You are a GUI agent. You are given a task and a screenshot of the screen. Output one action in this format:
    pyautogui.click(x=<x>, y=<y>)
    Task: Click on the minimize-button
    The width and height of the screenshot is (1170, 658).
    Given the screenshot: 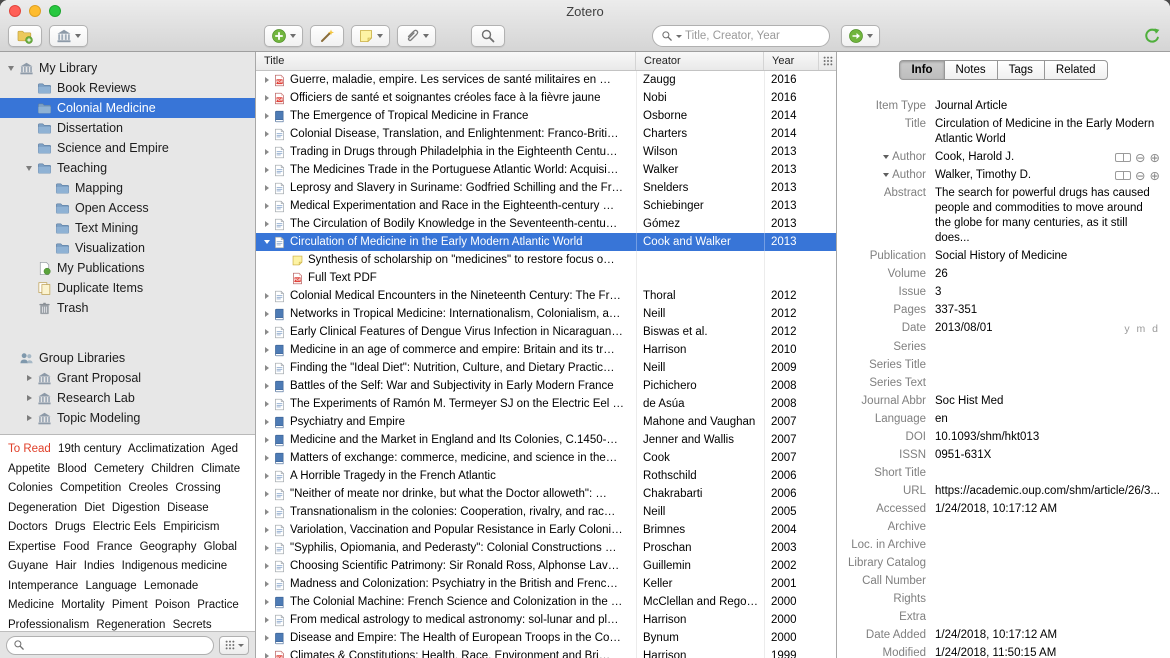 What is the action you would take?
    pyautogui.click(x=35, y=11)
    